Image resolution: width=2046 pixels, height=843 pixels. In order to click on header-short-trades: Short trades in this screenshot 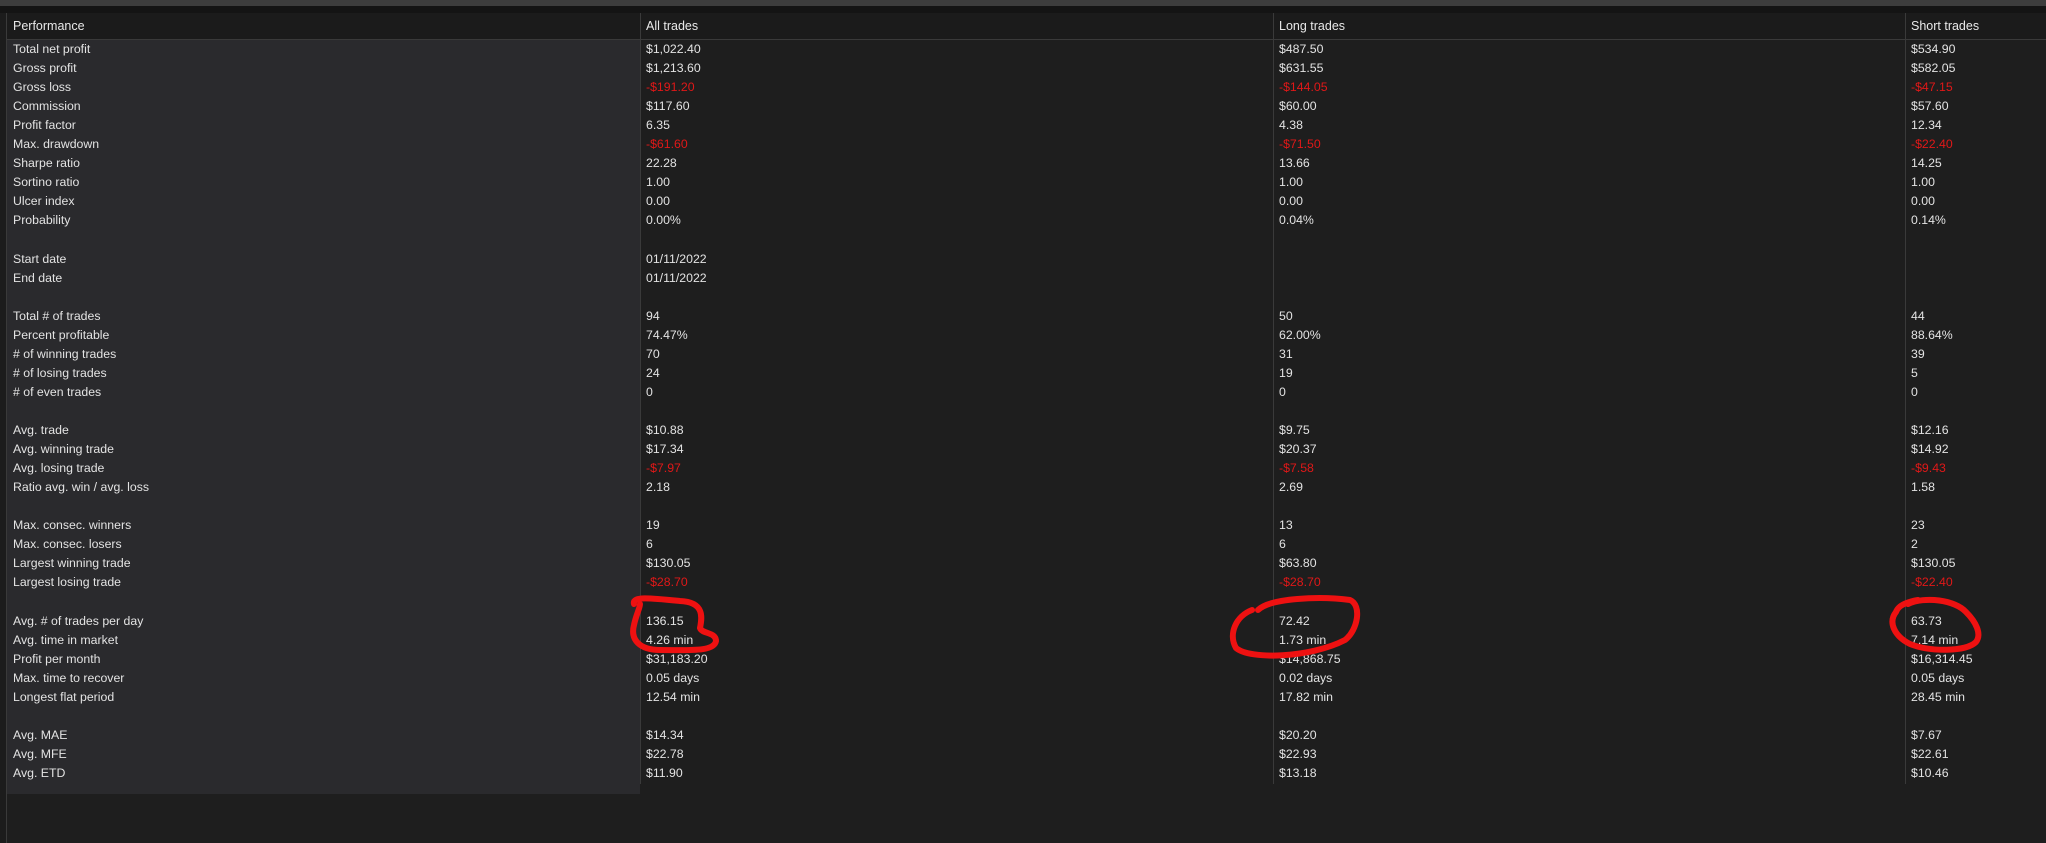, I will do `click(1975, 26)`.